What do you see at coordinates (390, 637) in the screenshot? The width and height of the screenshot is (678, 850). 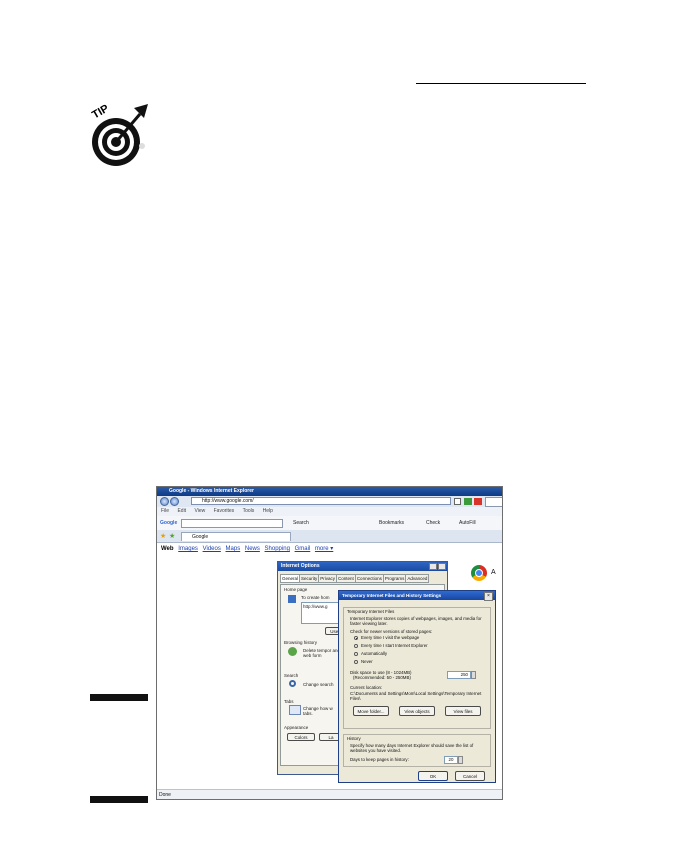 I see `option-every-visit: Every time I visit the webpage` at bounding box center [390, 637].